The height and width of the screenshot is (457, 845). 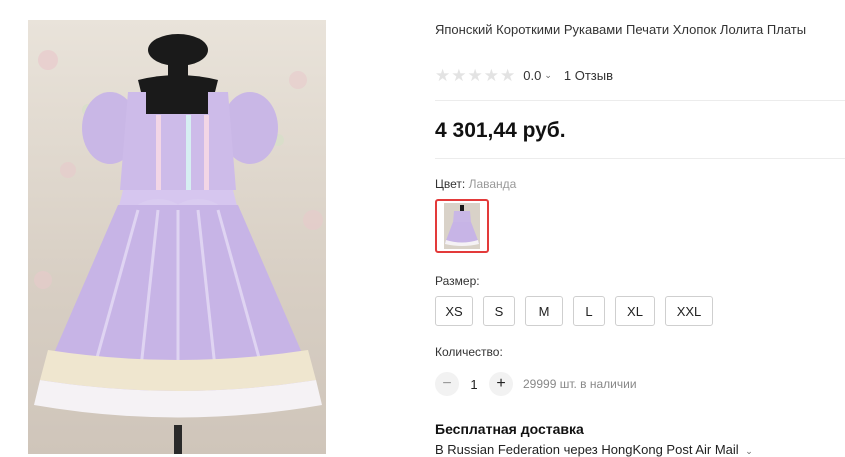 What do you see at coordinates (532, 75) in the screenshot?
I see `rating-value: 0.0` at bounding box center [532, 75].